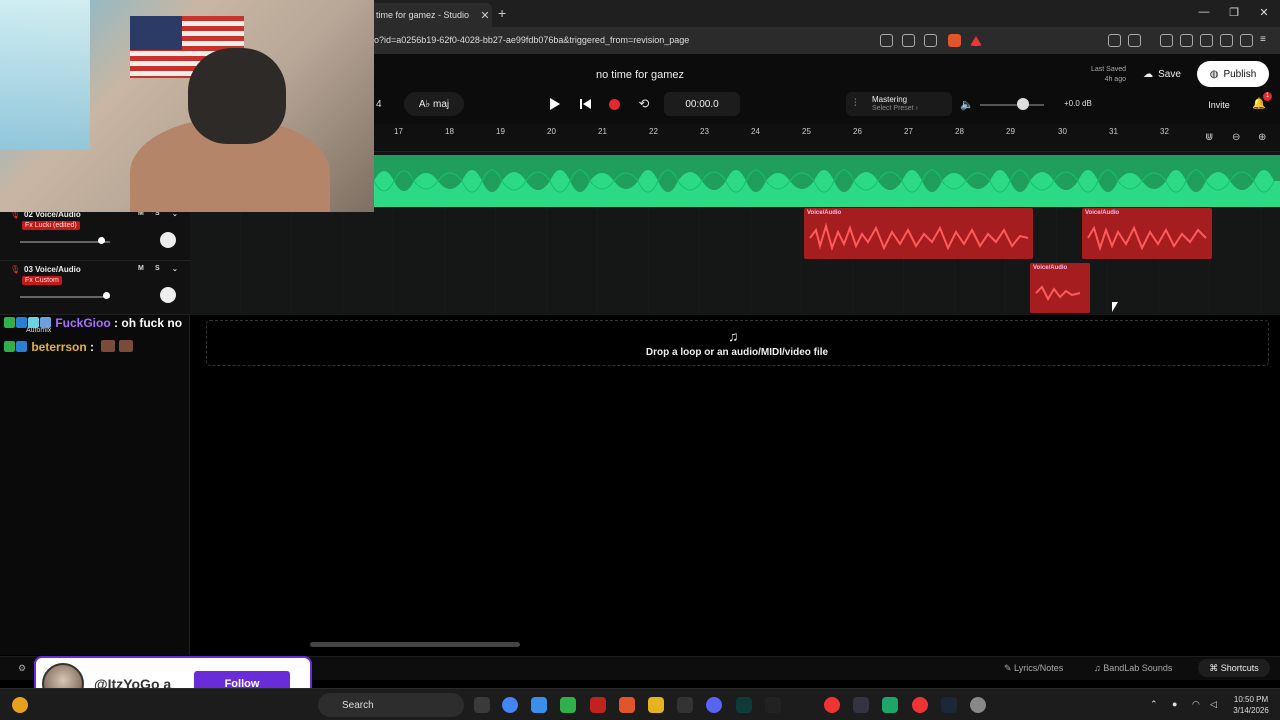 This screenshot has width=1280, height=720. Describe the element at coordinates (1234, 668) in the screenshot. I see `shortcuts-button: ⌘ Shortcuts` at that location.